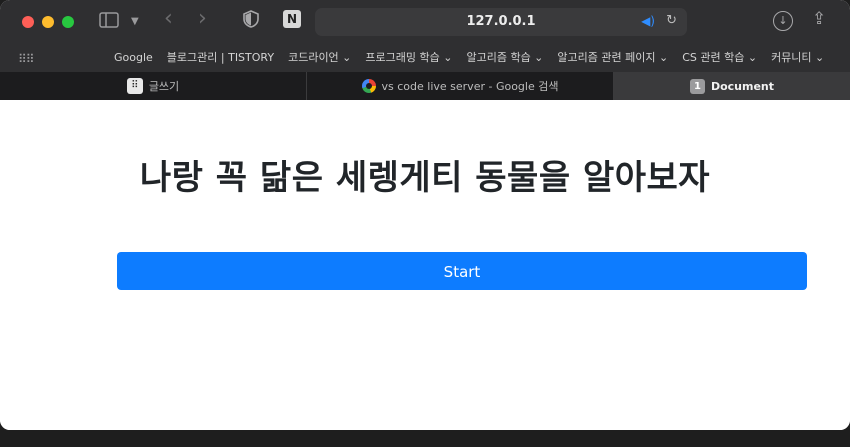 This screenshot has height=447, width=850. What do you see at coordinates (319, 57) in the screenshot?
I see `bookmark-folder-codelion: 코드라이언 ⌄` at bounding box center [319, 57].